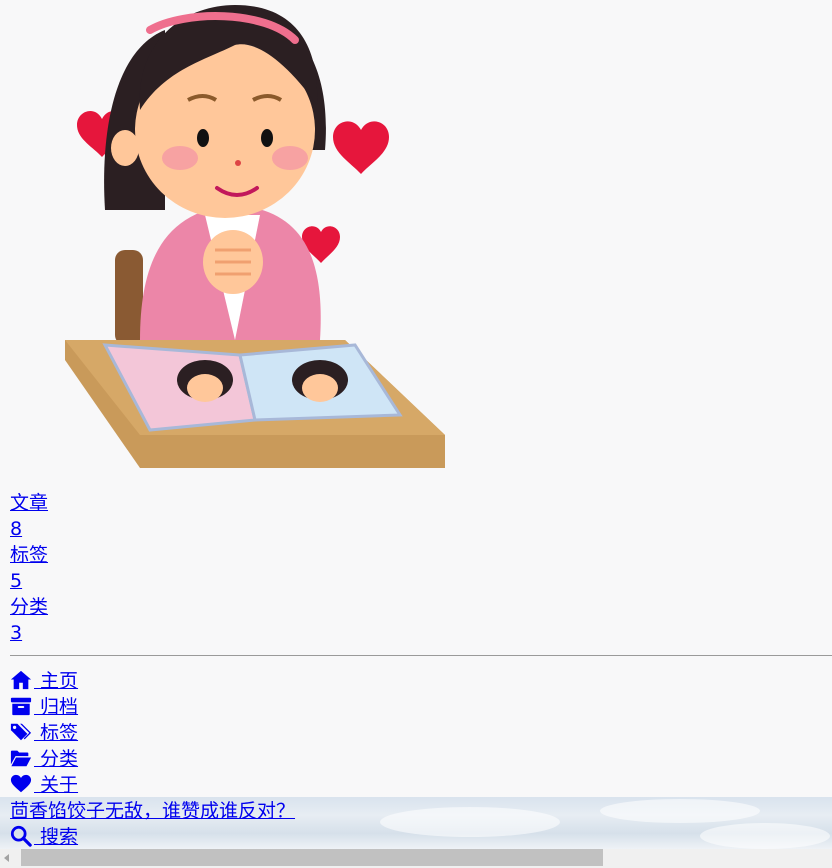  What do you see at coordinates (29, 607) in the screenshot?
I see `stat-categories-label: 分类` at bounding box center [29, 607].